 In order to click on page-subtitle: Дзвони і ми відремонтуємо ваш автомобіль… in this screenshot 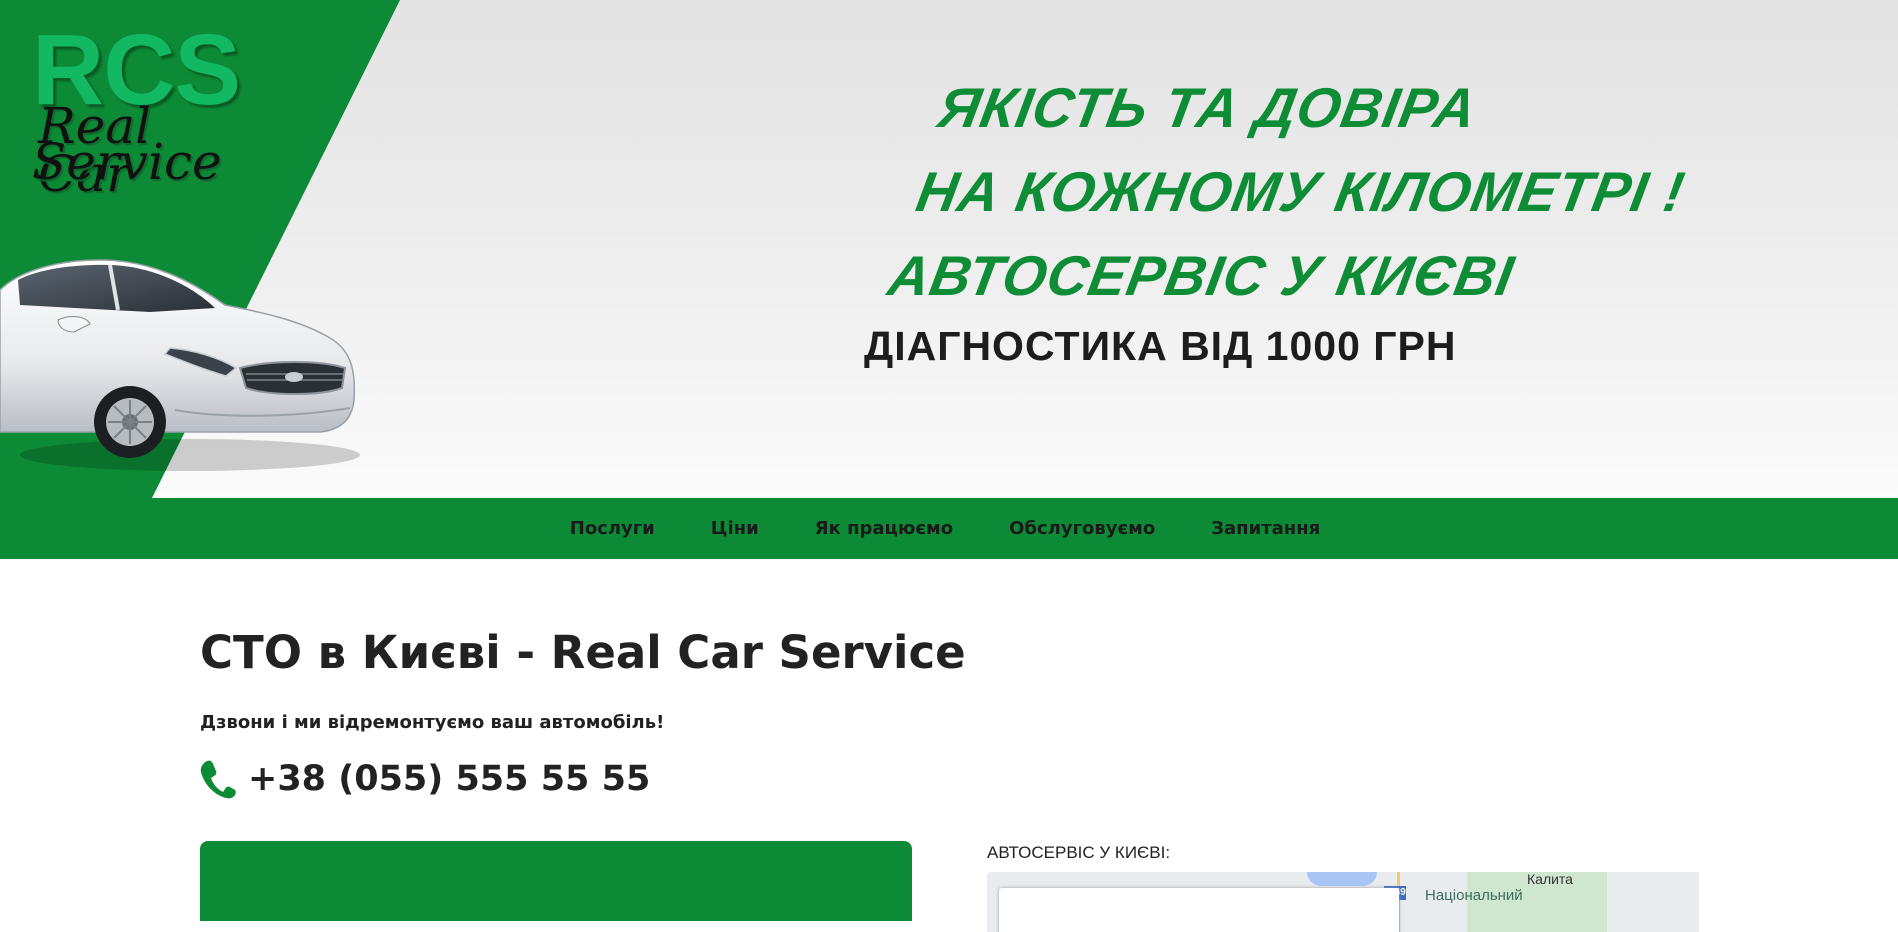, I will do `click(432, 722)`.